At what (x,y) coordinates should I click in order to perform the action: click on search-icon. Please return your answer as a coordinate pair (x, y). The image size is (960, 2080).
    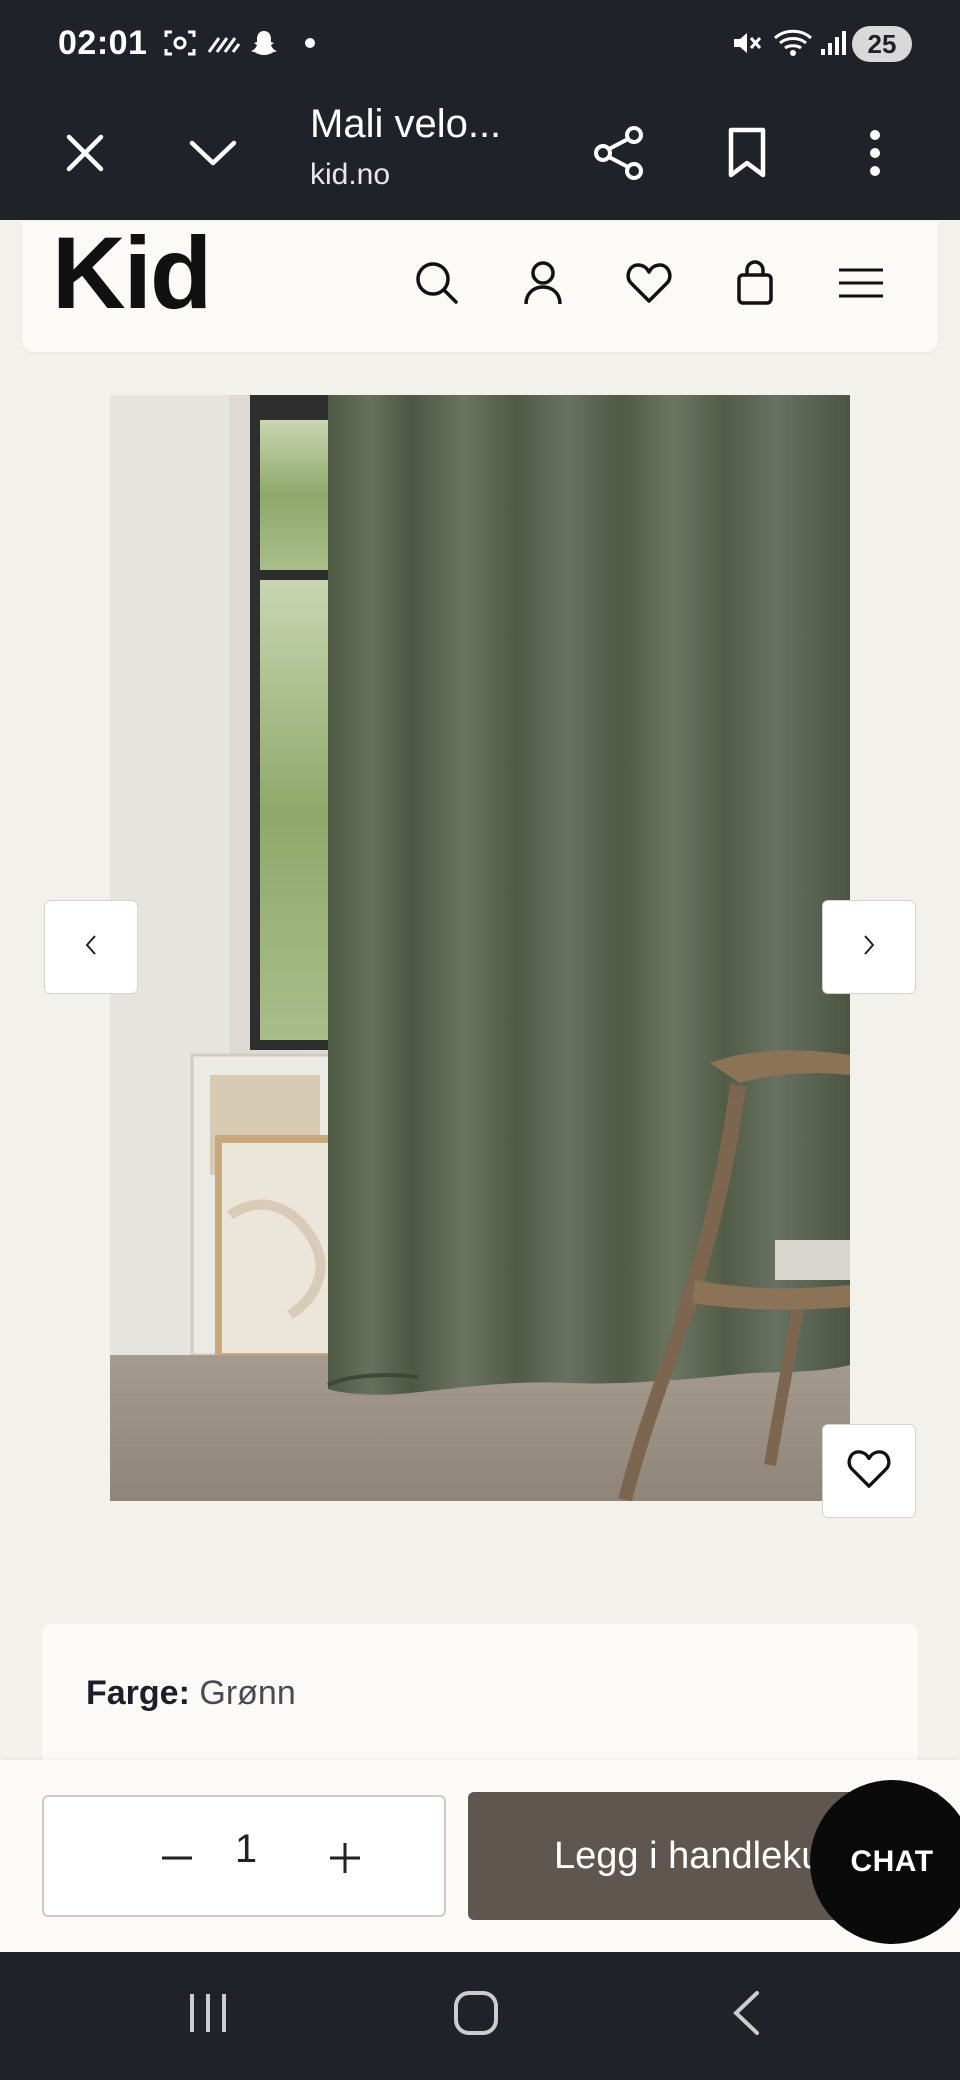
    Looking at the image, I should click on (437, 285).